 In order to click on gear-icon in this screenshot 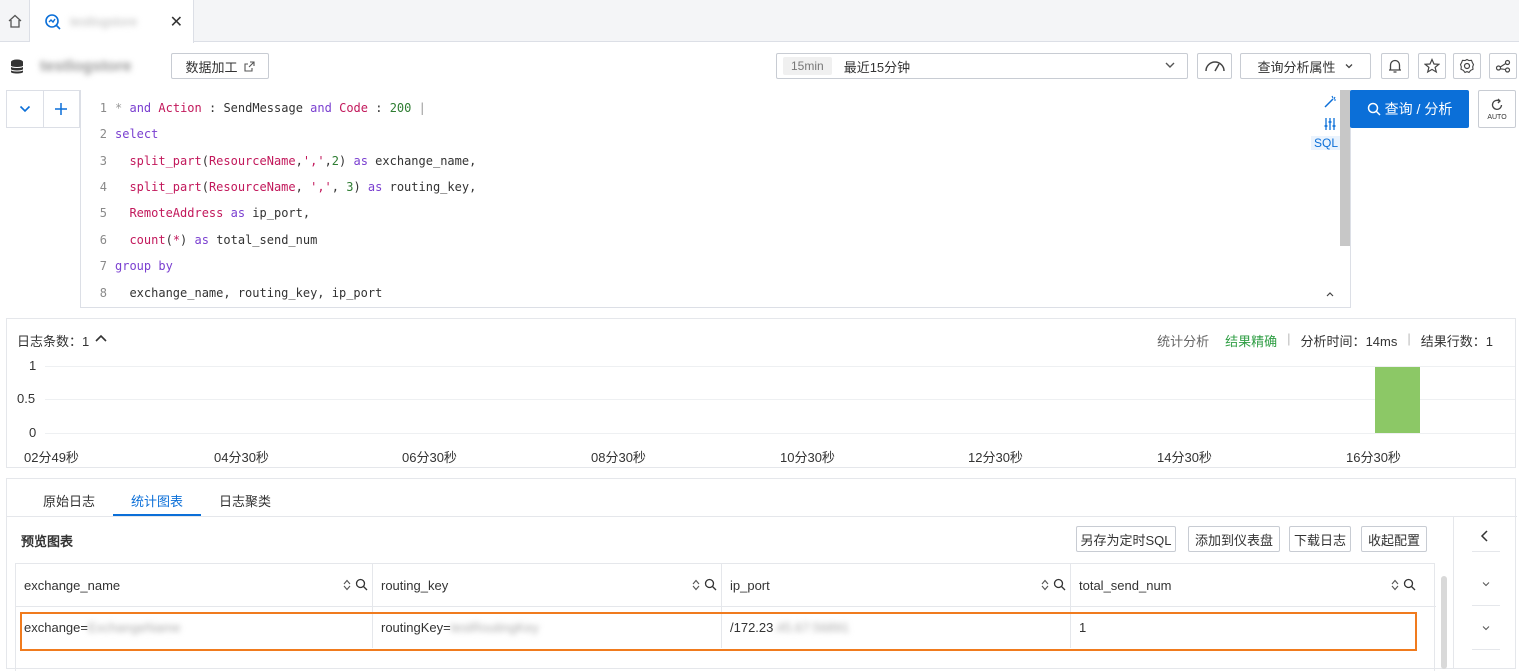, I will do `click(1467, 66)`.